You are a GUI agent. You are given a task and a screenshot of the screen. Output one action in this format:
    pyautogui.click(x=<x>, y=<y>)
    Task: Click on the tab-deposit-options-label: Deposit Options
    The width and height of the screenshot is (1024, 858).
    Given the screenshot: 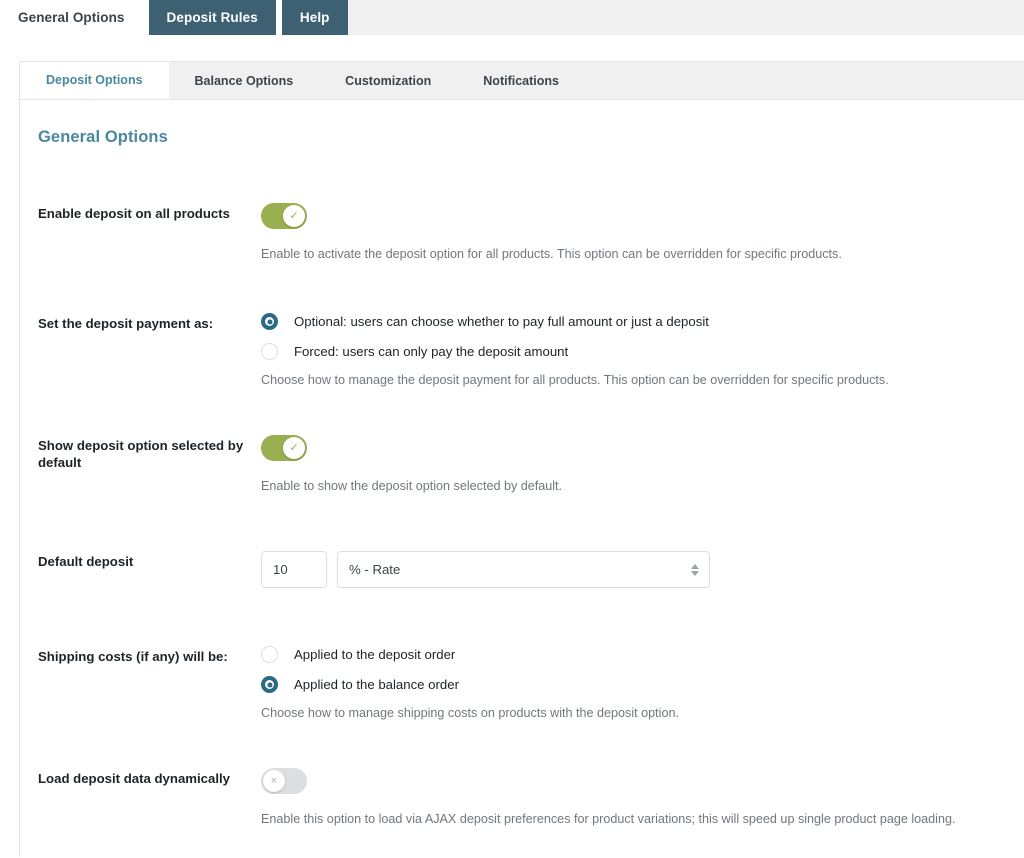 What is the action you would take?
    pyautogui.click(x=94, y=80)
    